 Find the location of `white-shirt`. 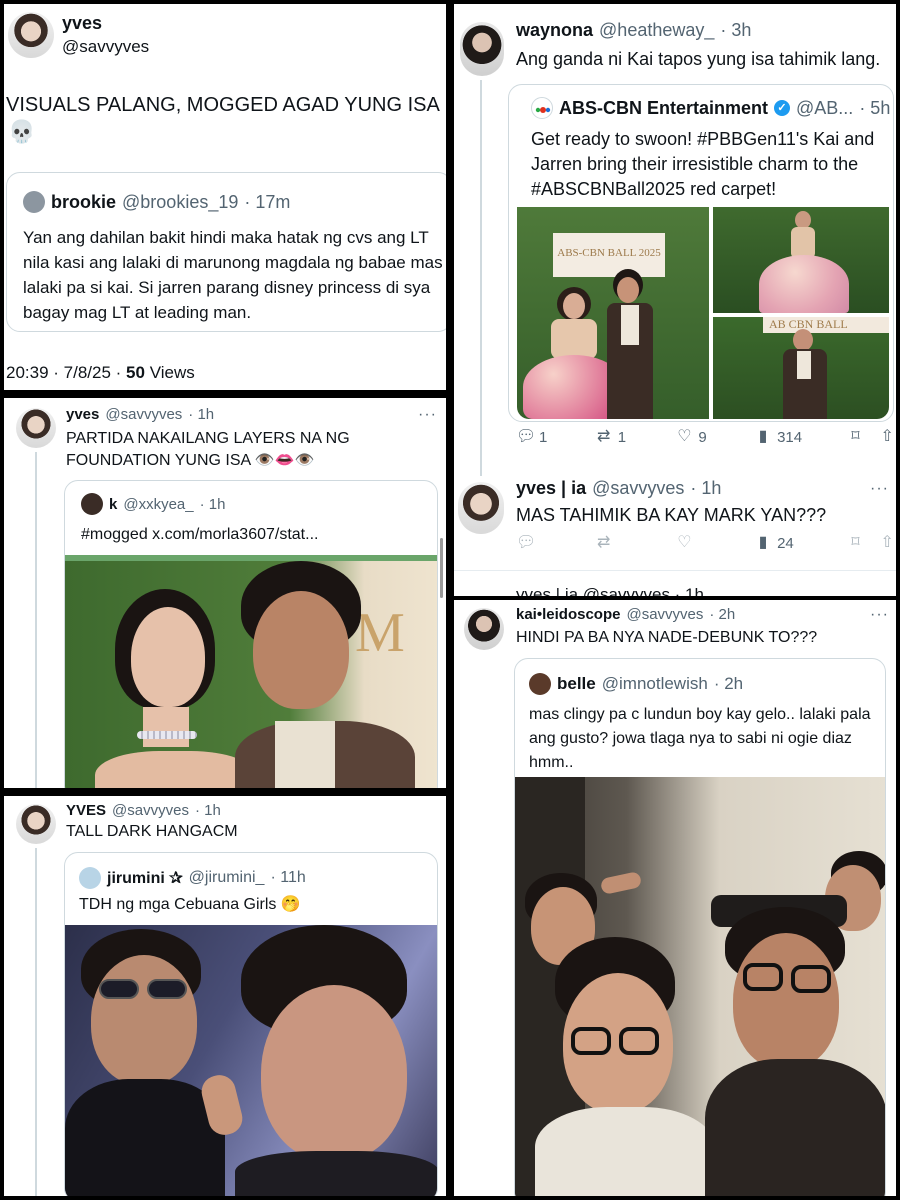

white-shirt is located at coordinates (625, 1151).